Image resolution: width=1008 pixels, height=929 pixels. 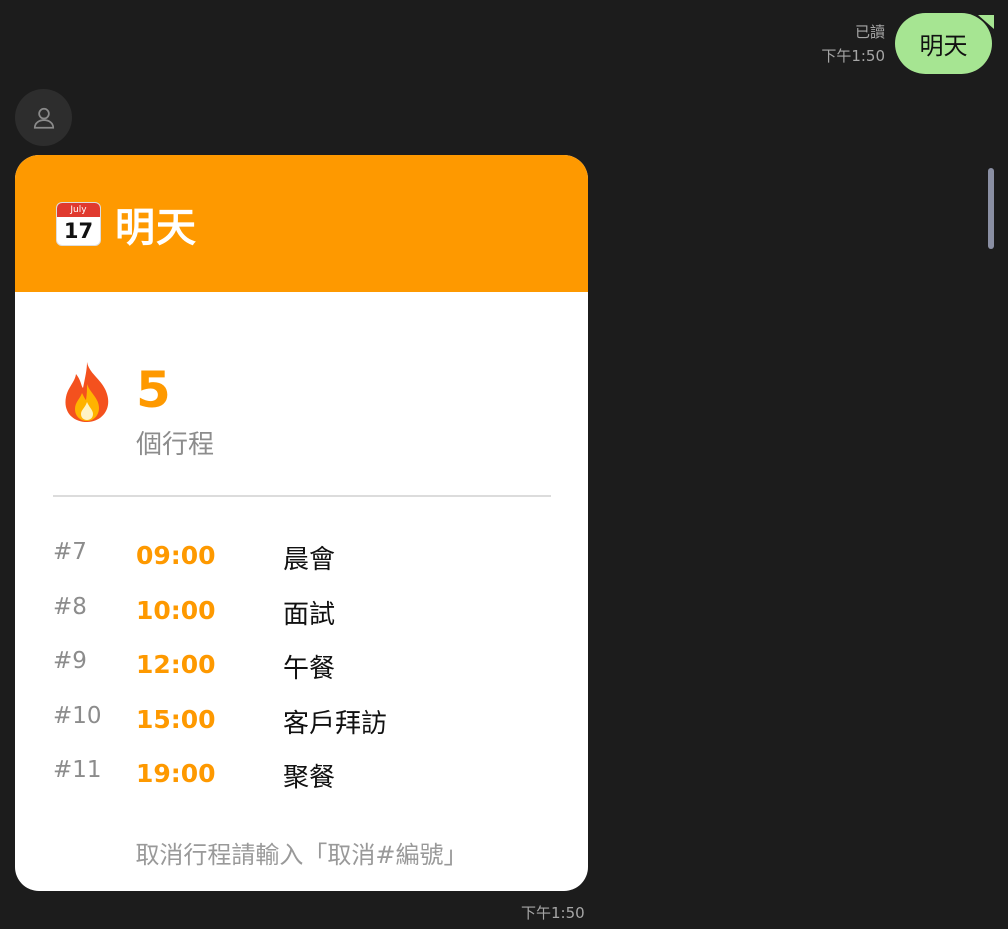 I want to click on cancel-instruction: 取消行程請輸入「取消#編號」, so click(x=301, y=855).